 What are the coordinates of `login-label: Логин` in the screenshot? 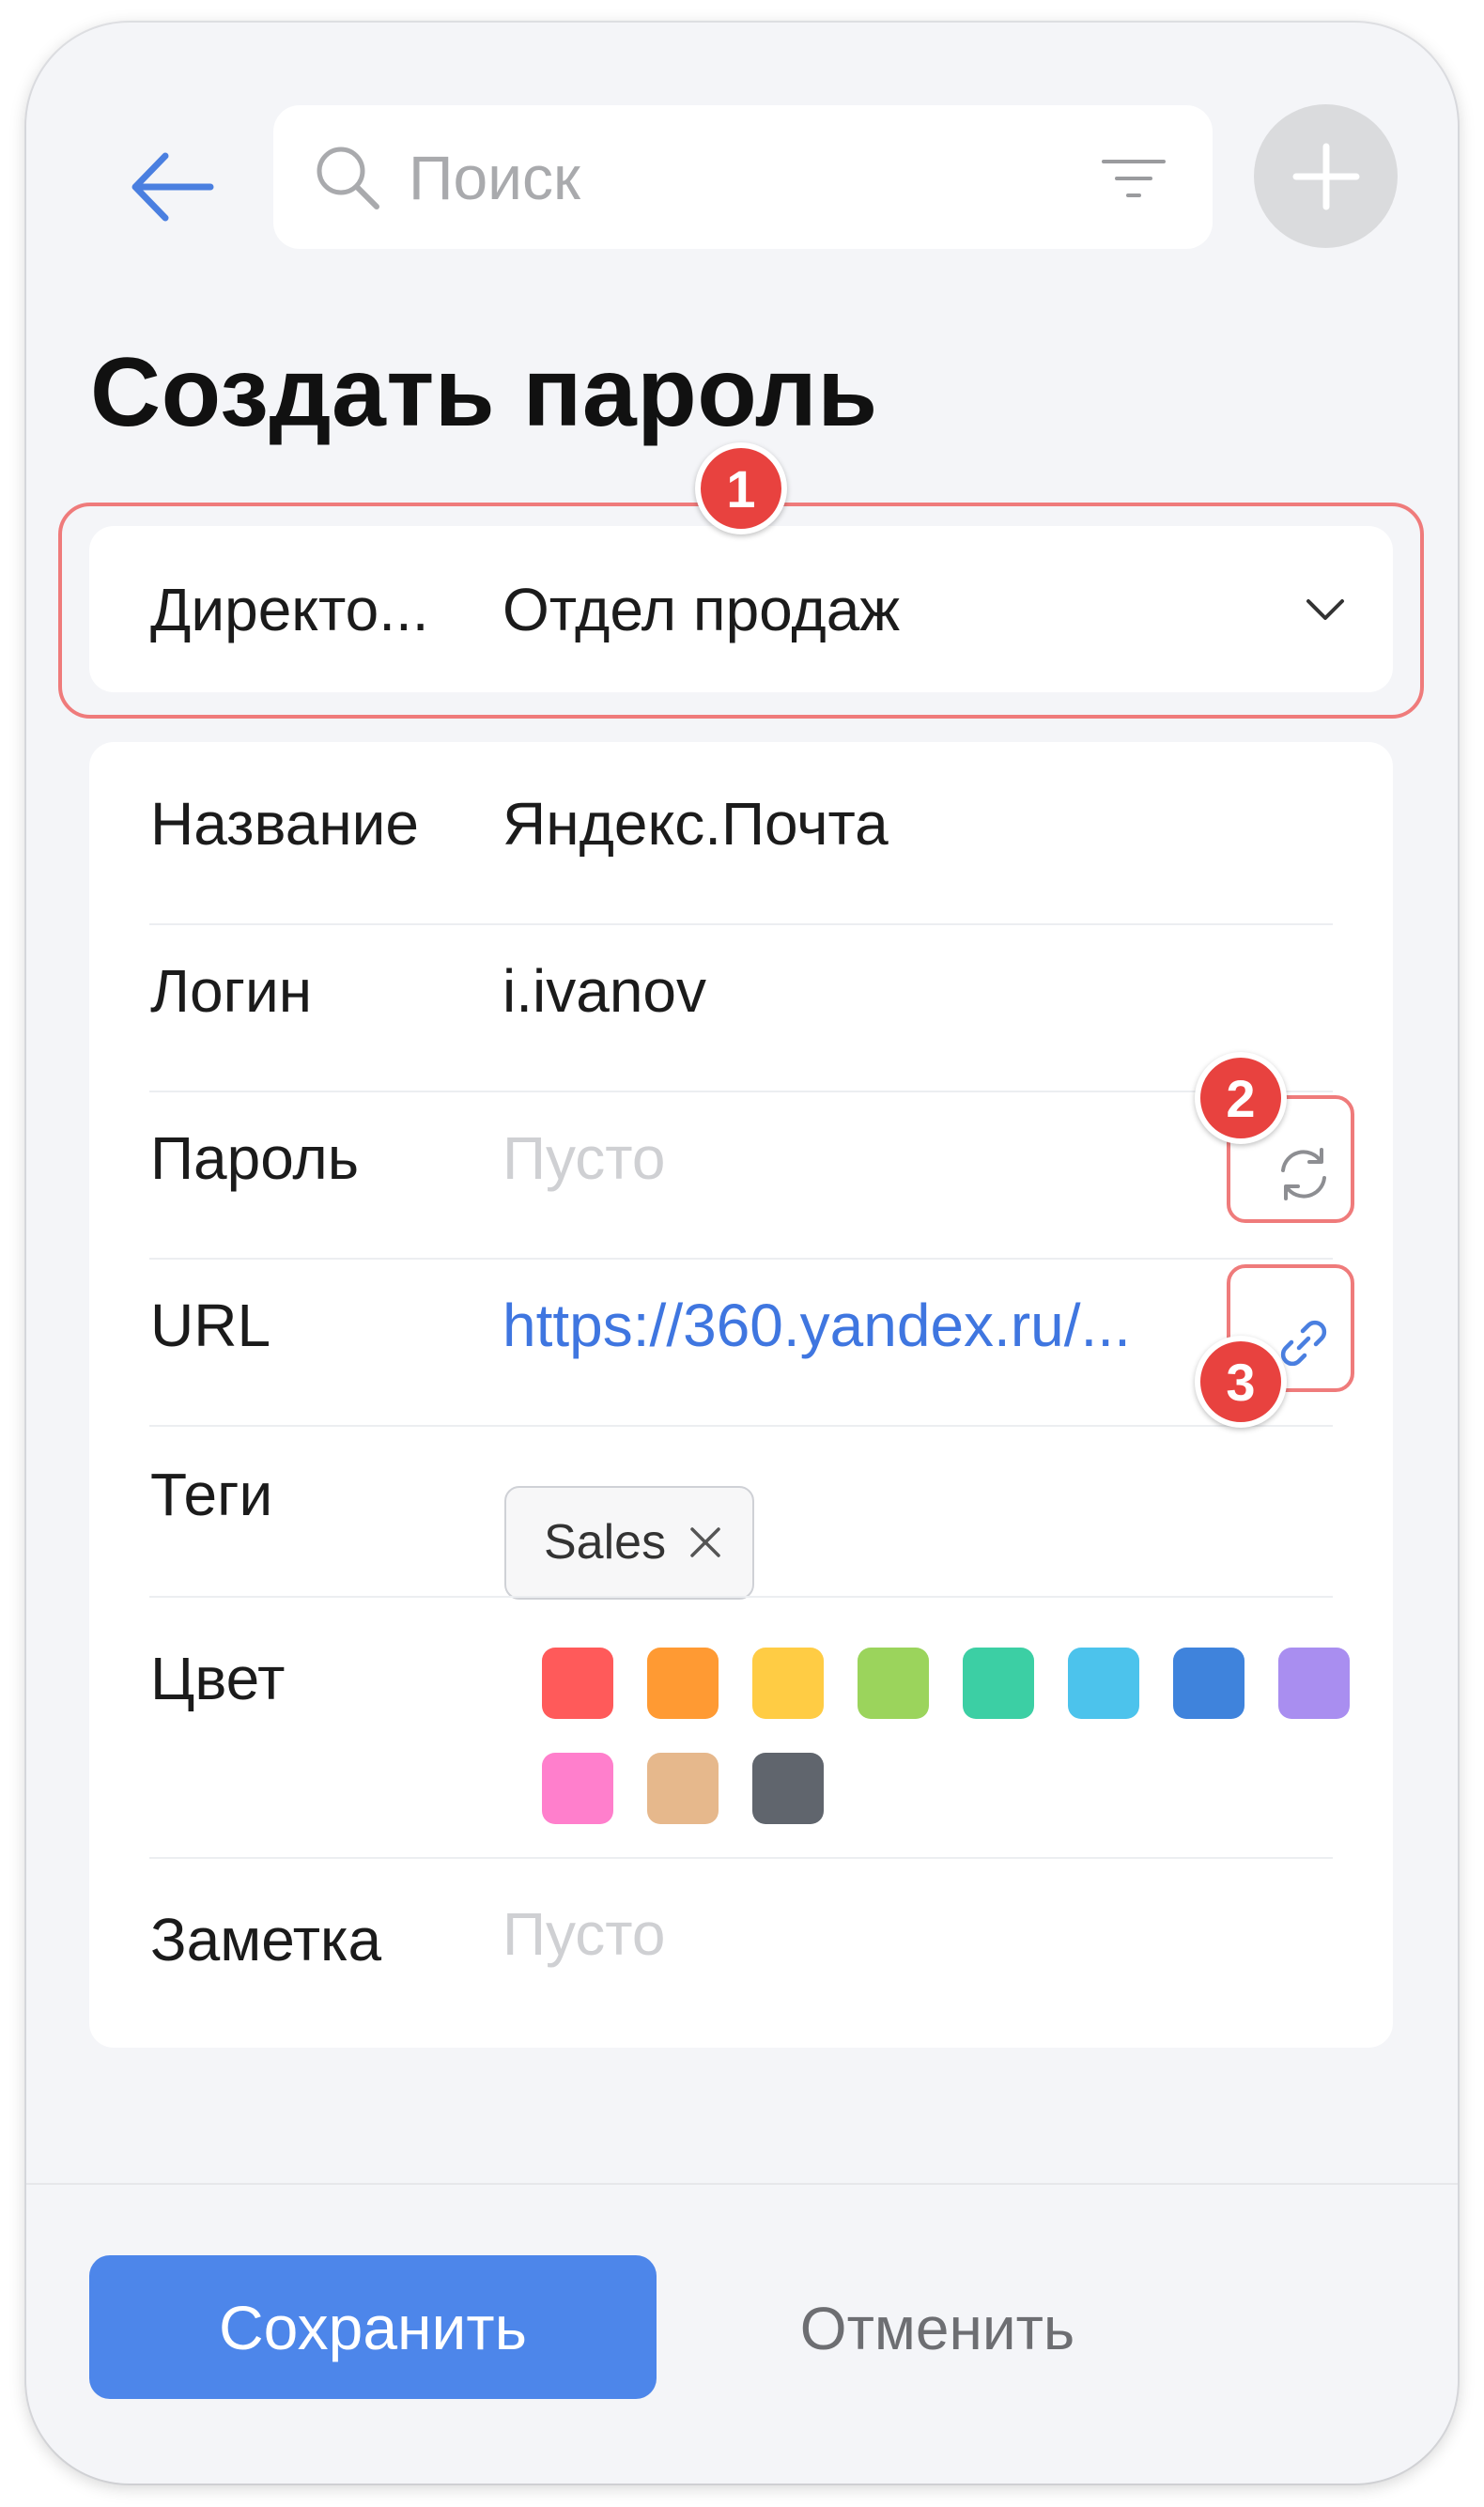 It's located at (231, 991).